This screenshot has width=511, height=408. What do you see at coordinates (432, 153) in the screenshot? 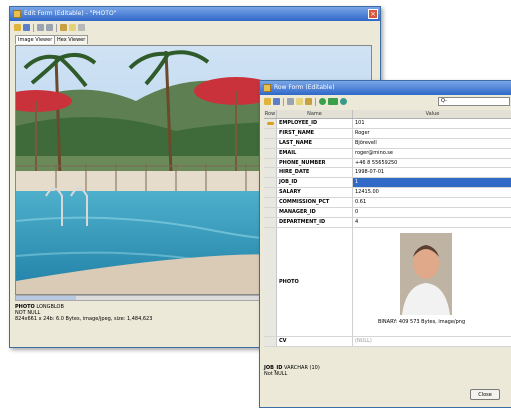
I see `field-value: roger@mino.se` at bounding box center [432, 153].